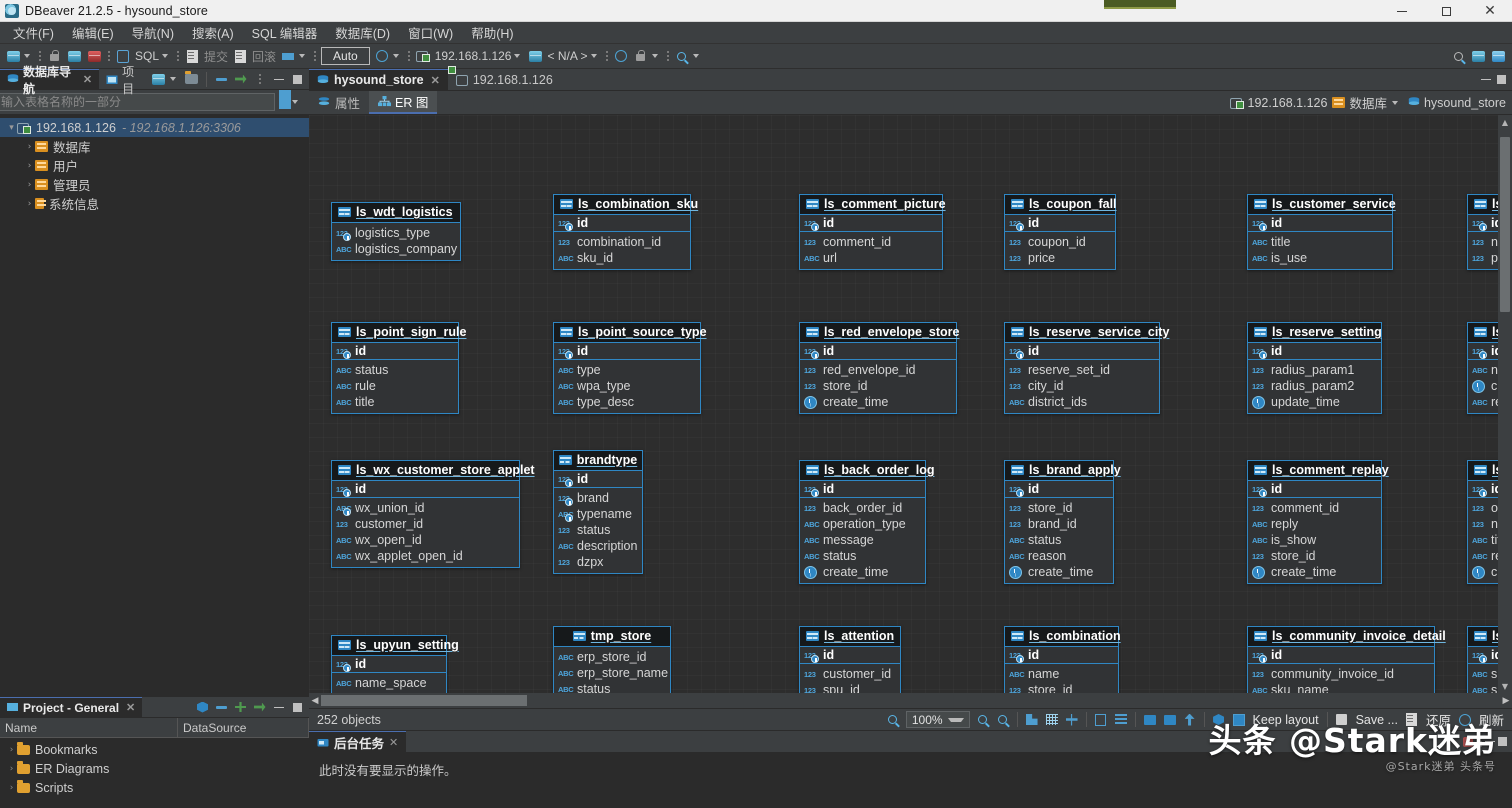 This screenshot has width=1512, height=808. I want to click on auto-commit-caret, so click(395, 56).